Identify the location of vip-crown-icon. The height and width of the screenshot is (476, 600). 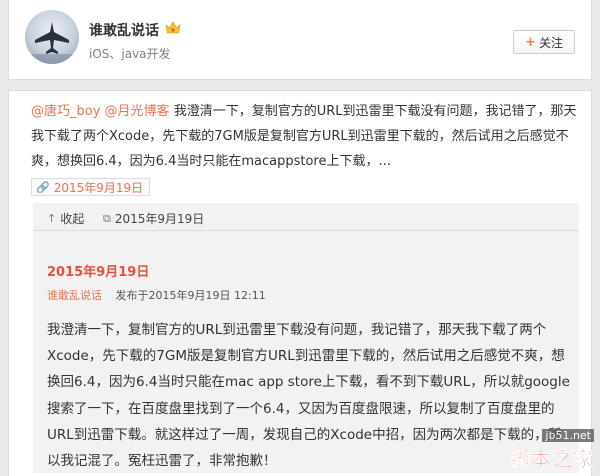
(173, 28).